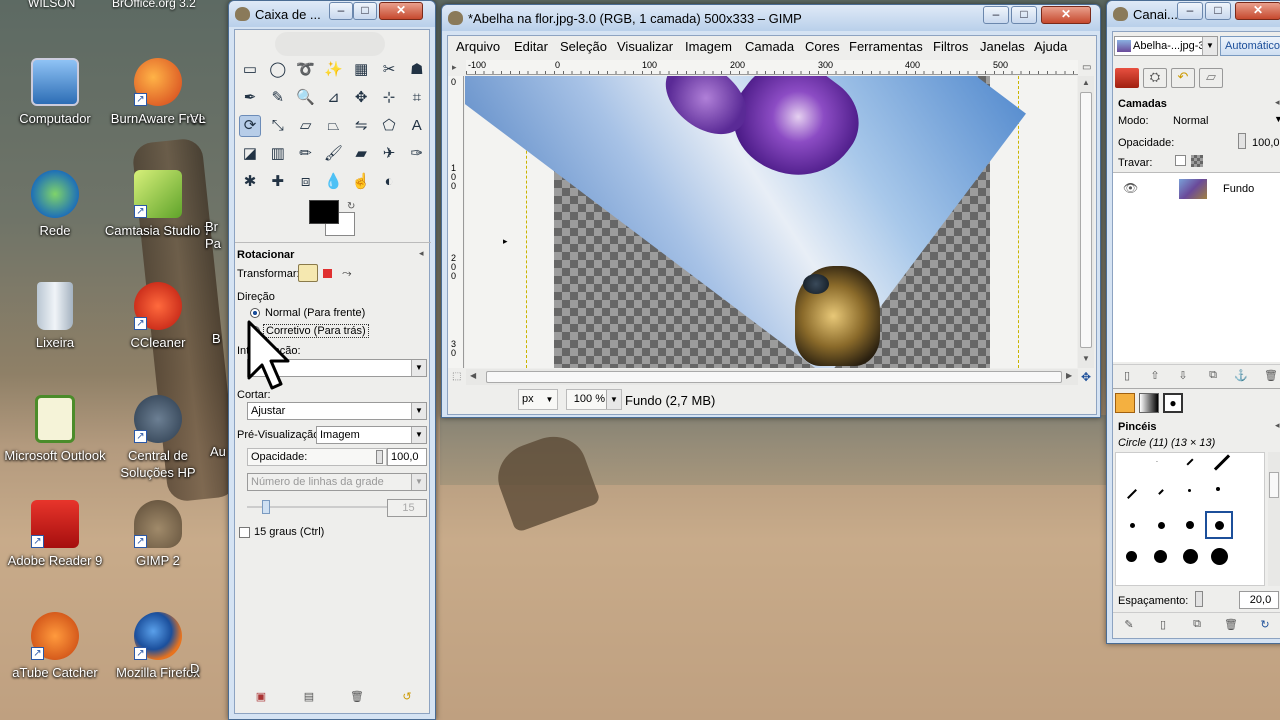  I want to click on scissors-icon: ✂, so click(389, 70).